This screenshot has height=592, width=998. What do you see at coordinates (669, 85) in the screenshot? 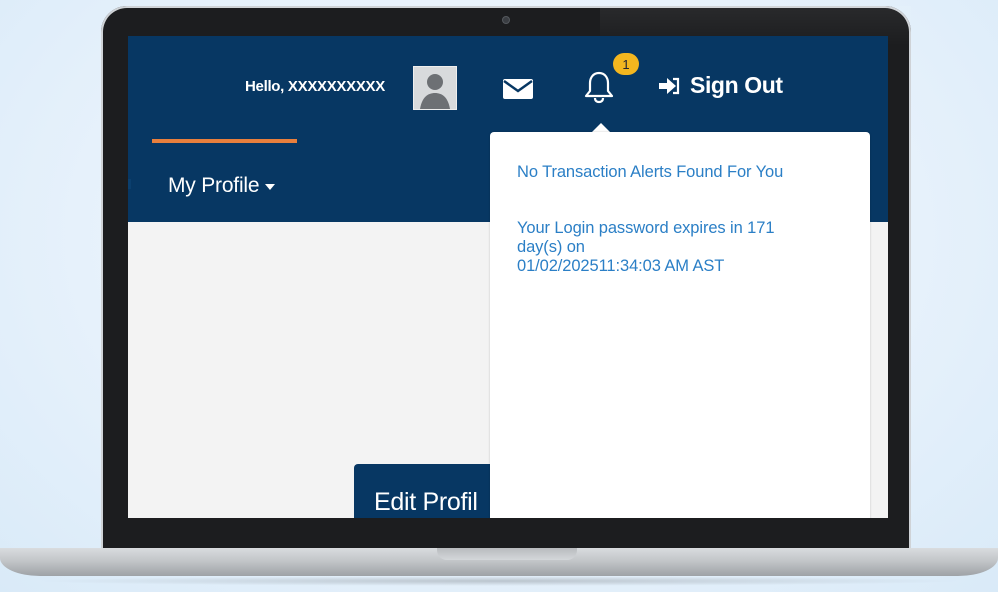
I see `sign-out-icon` at bounding box center [669, 85].